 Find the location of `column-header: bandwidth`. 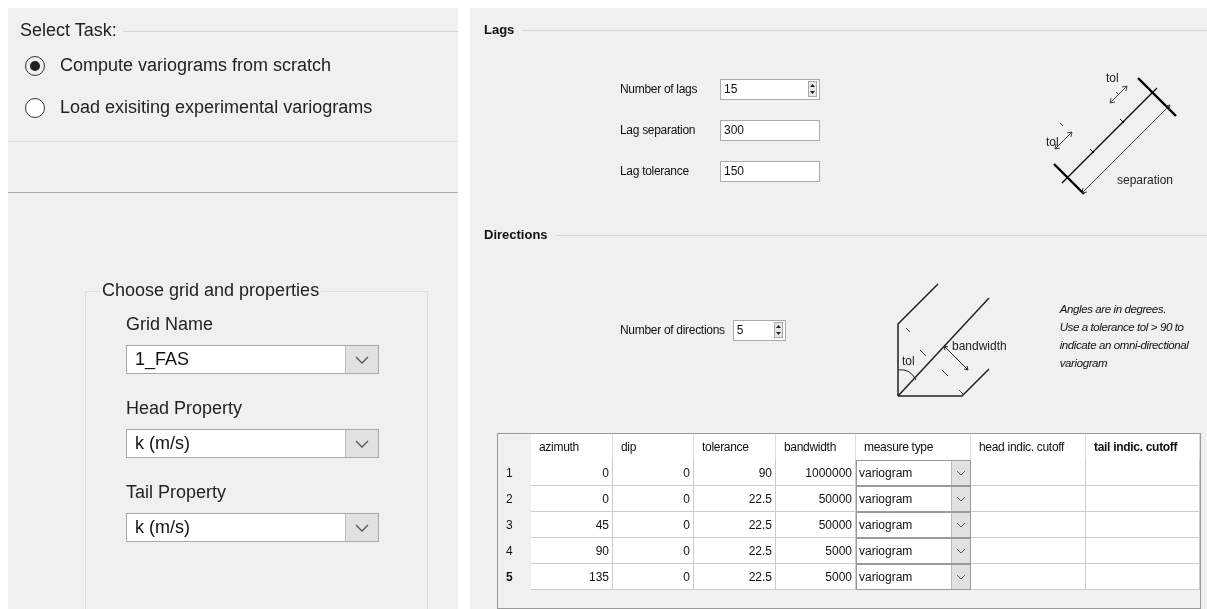

column-header: bandwidth is located at coordinates (816, 447).